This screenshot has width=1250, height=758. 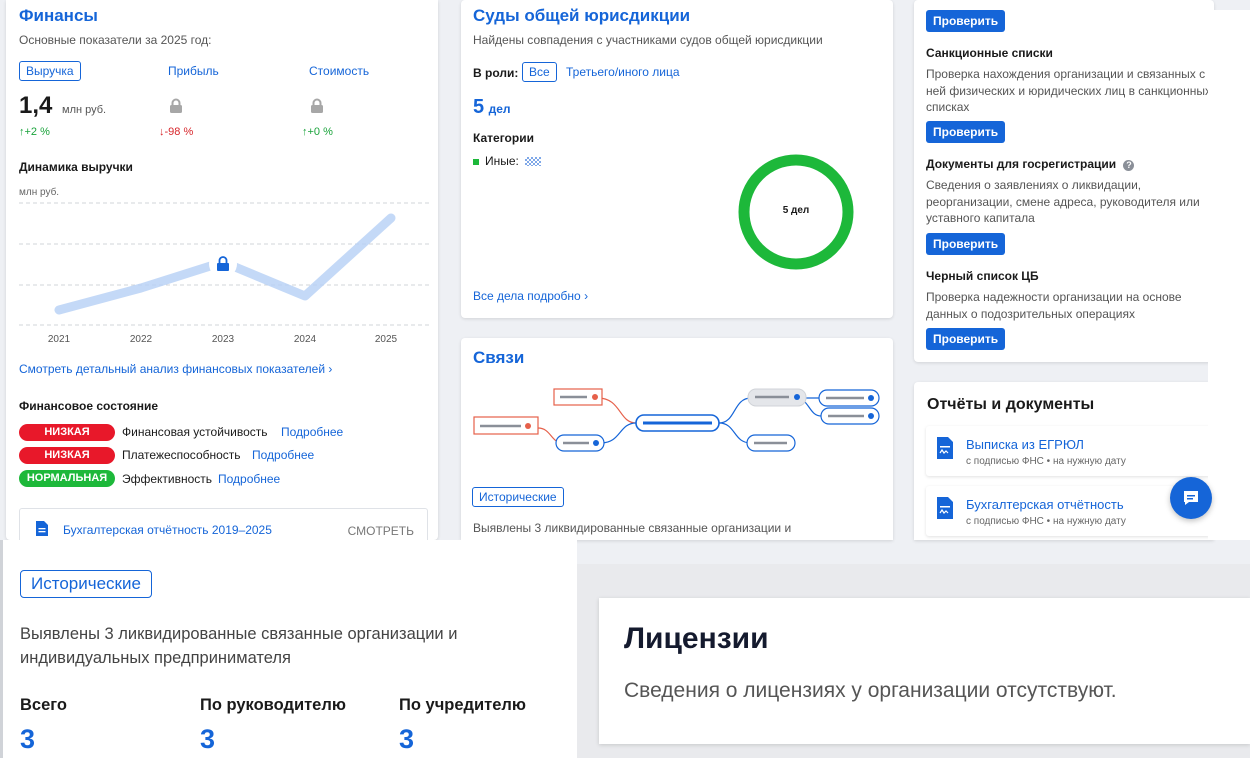 I want to click on revenue-number: 1,4, so click(x=36, y=105).